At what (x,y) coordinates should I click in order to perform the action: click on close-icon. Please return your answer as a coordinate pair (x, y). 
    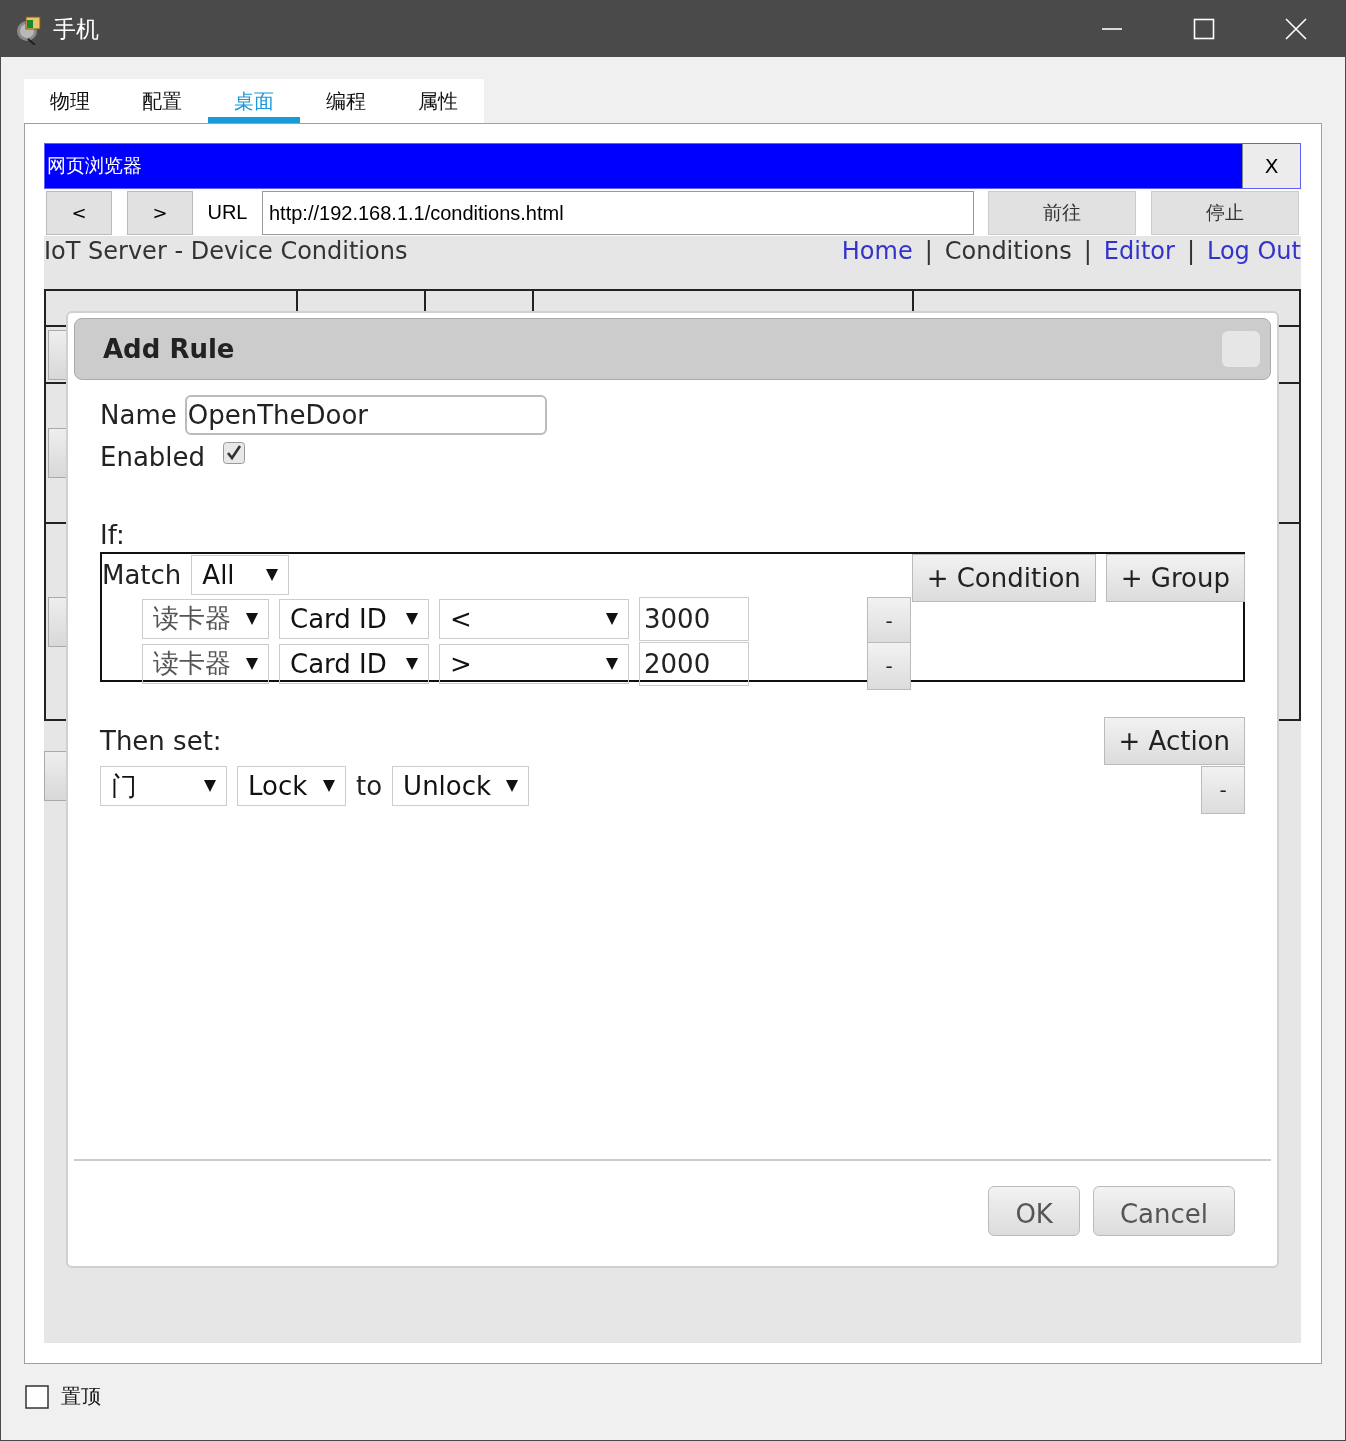
    Looking at the image, I should click on (1296, 29).